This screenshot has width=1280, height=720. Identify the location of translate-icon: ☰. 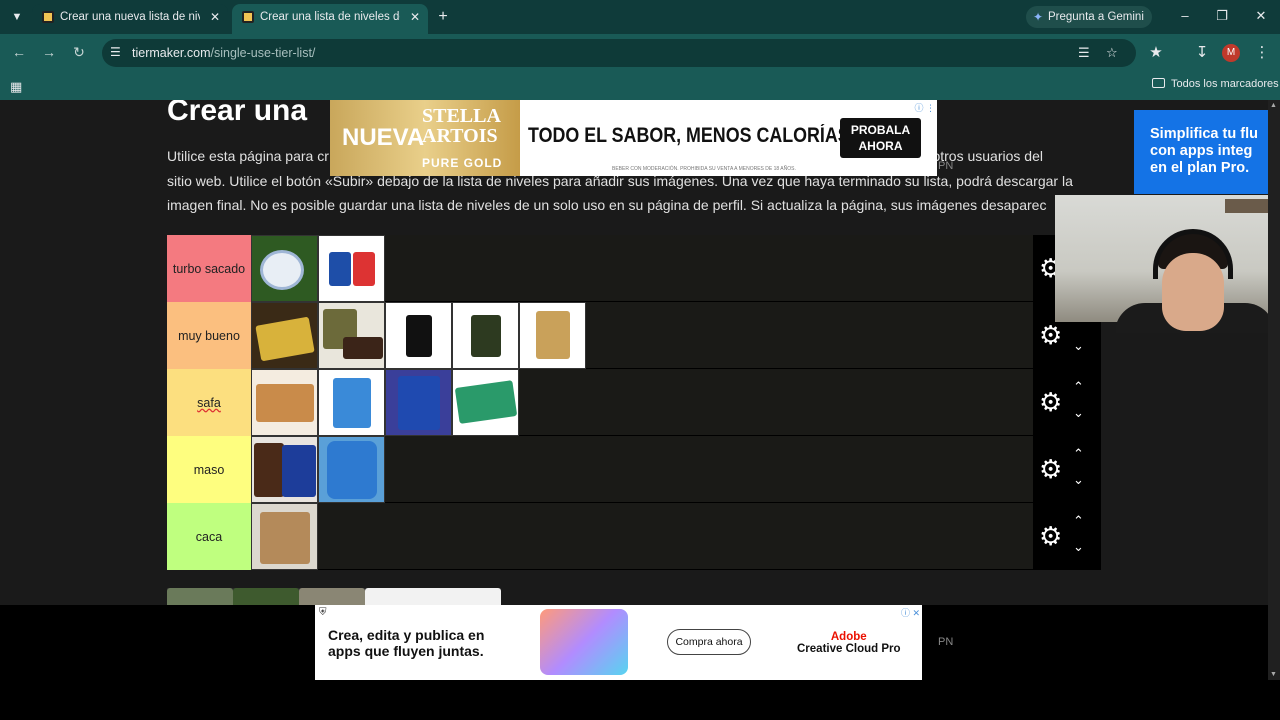
(1084, 53).